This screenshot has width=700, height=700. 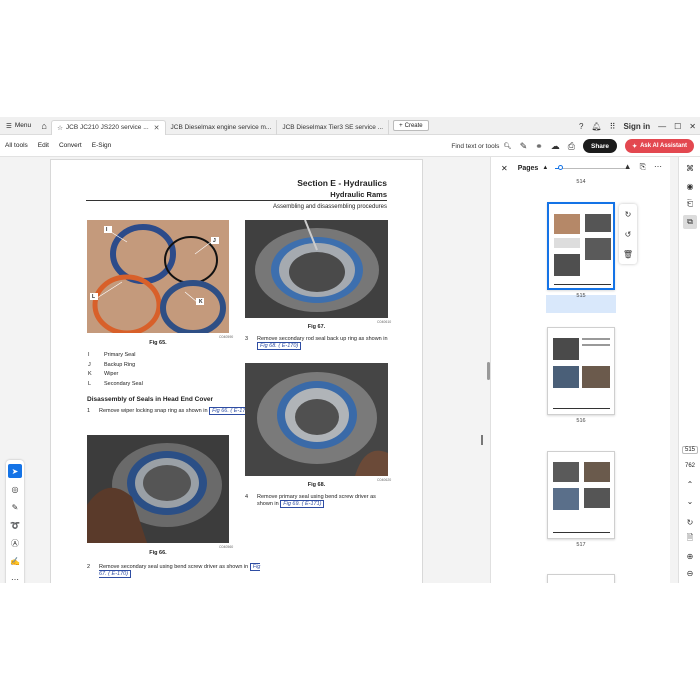 I want to click on fig68-caption: Fig 68., so click(x=316, y=485).